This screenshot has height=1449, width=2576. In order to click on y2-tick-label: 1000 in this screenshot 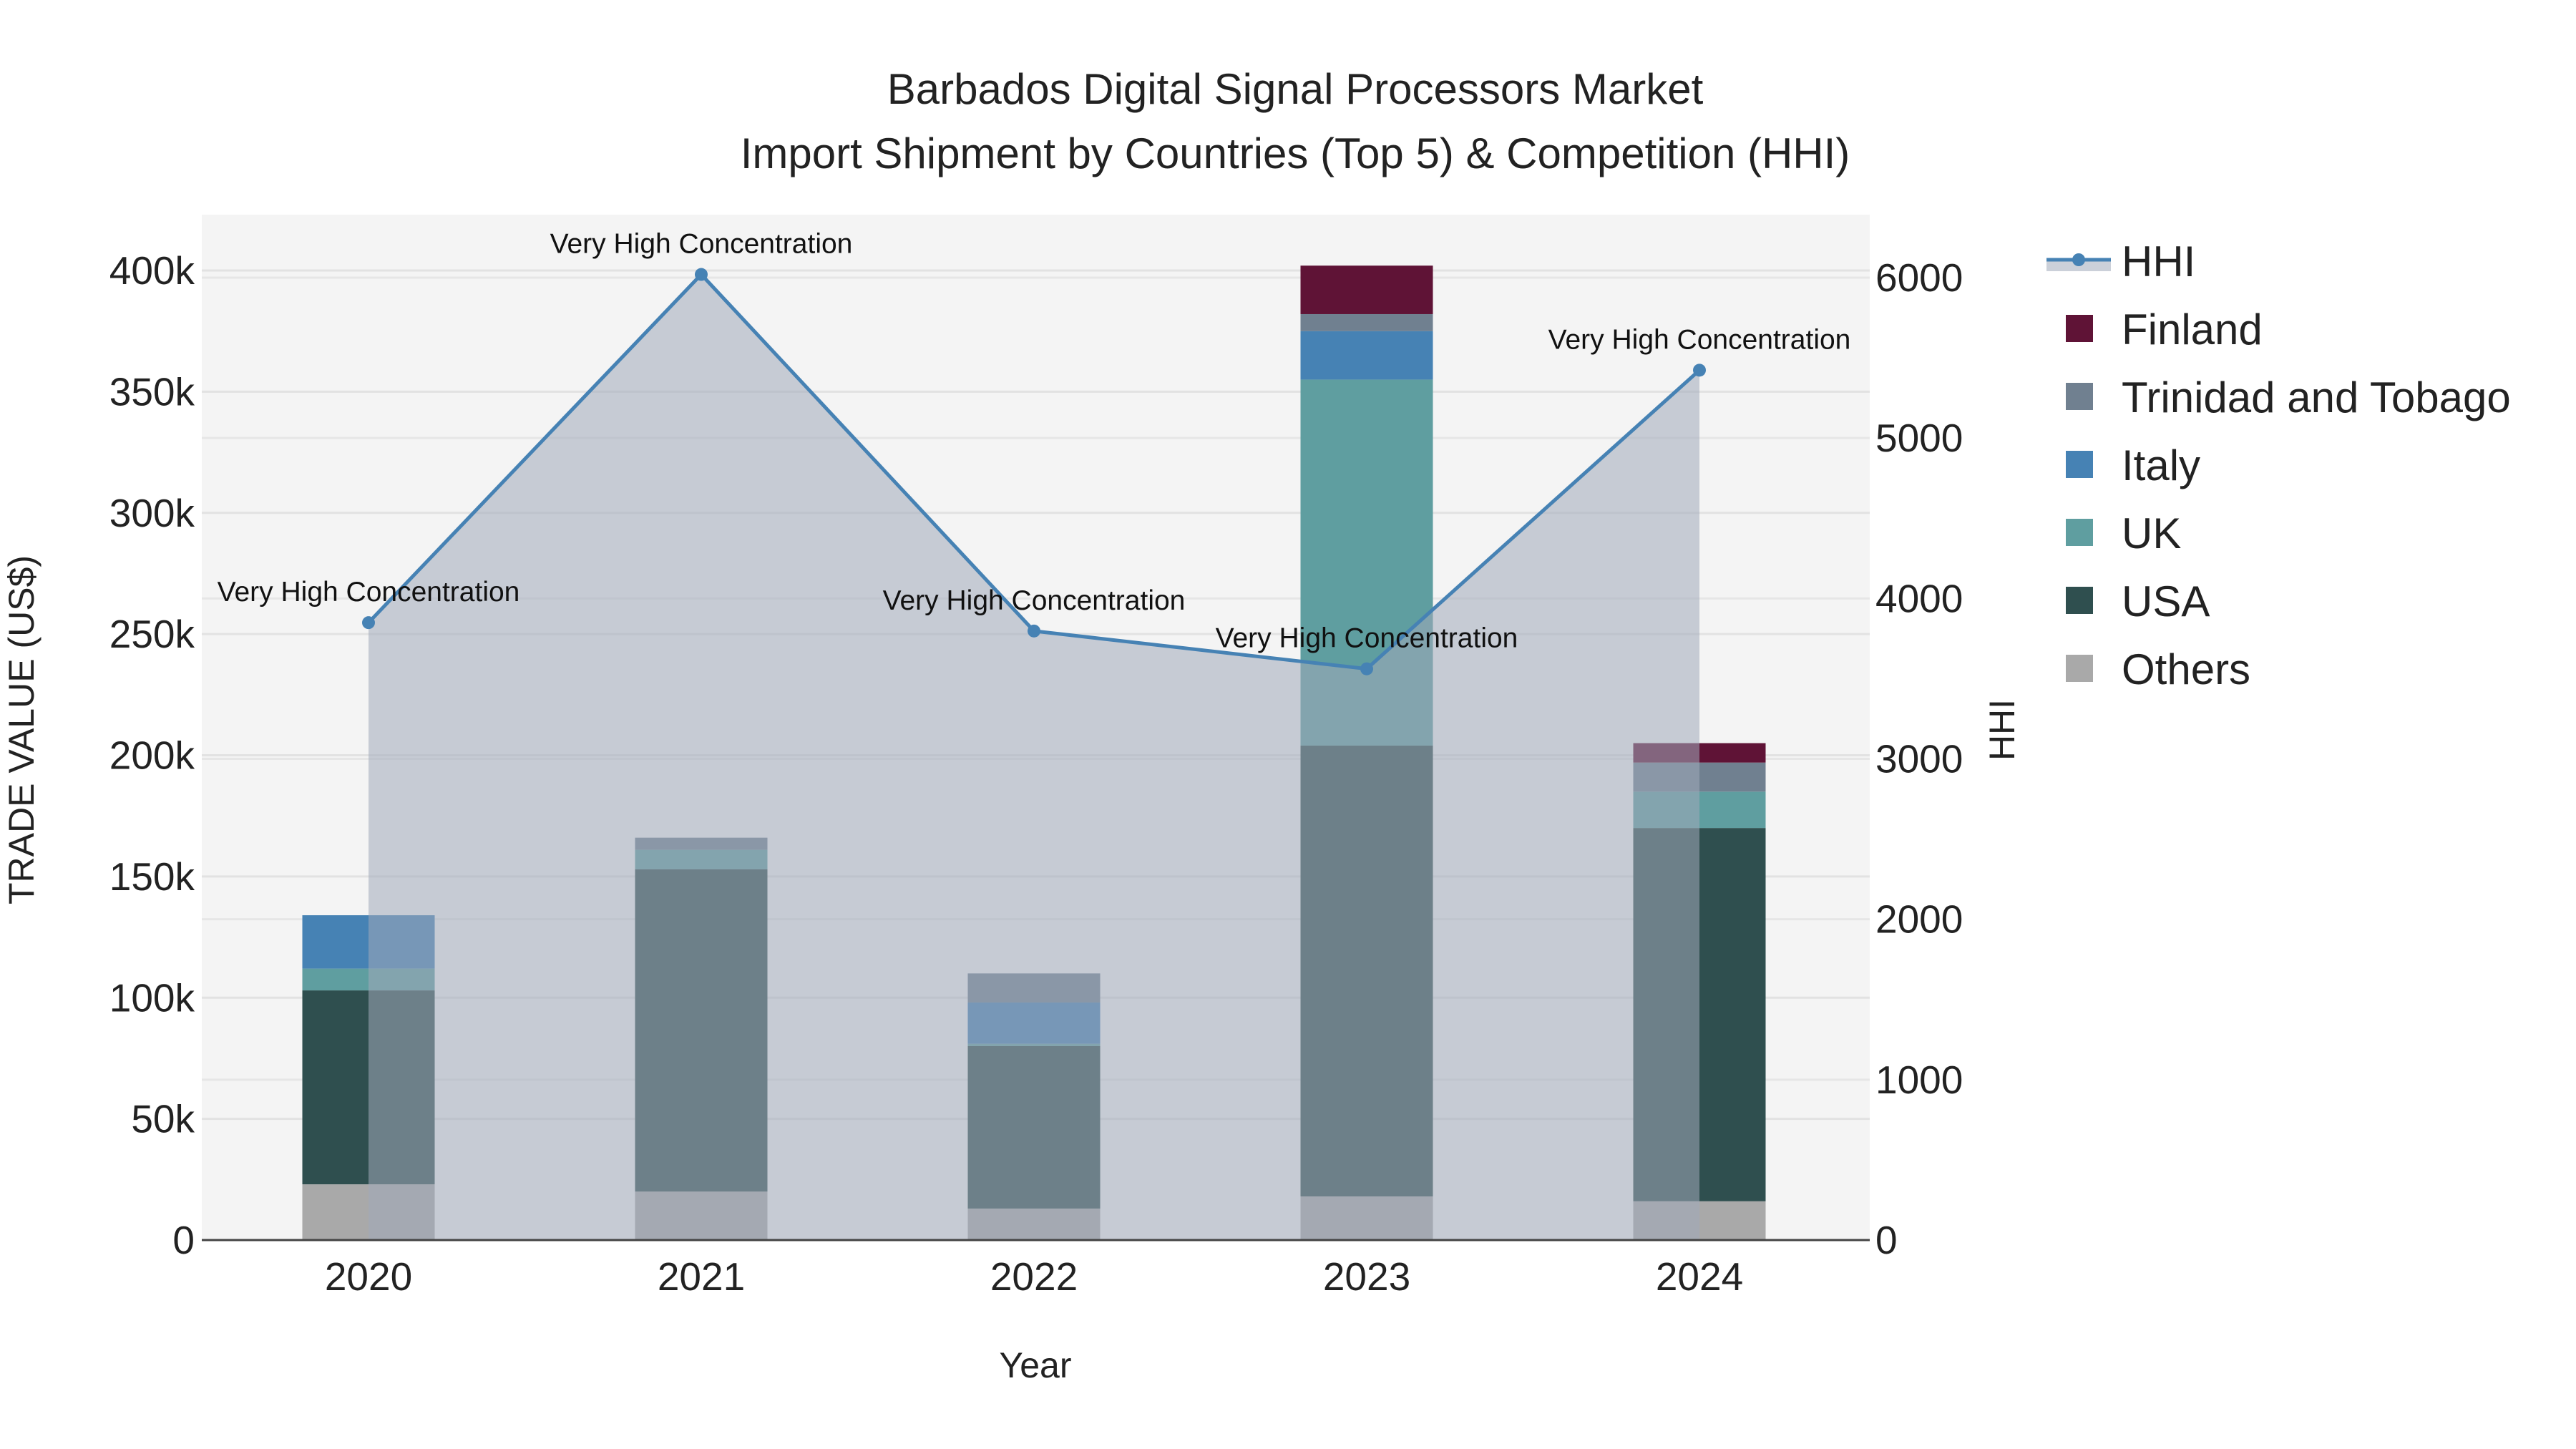, I will do `click(1919, 1080)`.